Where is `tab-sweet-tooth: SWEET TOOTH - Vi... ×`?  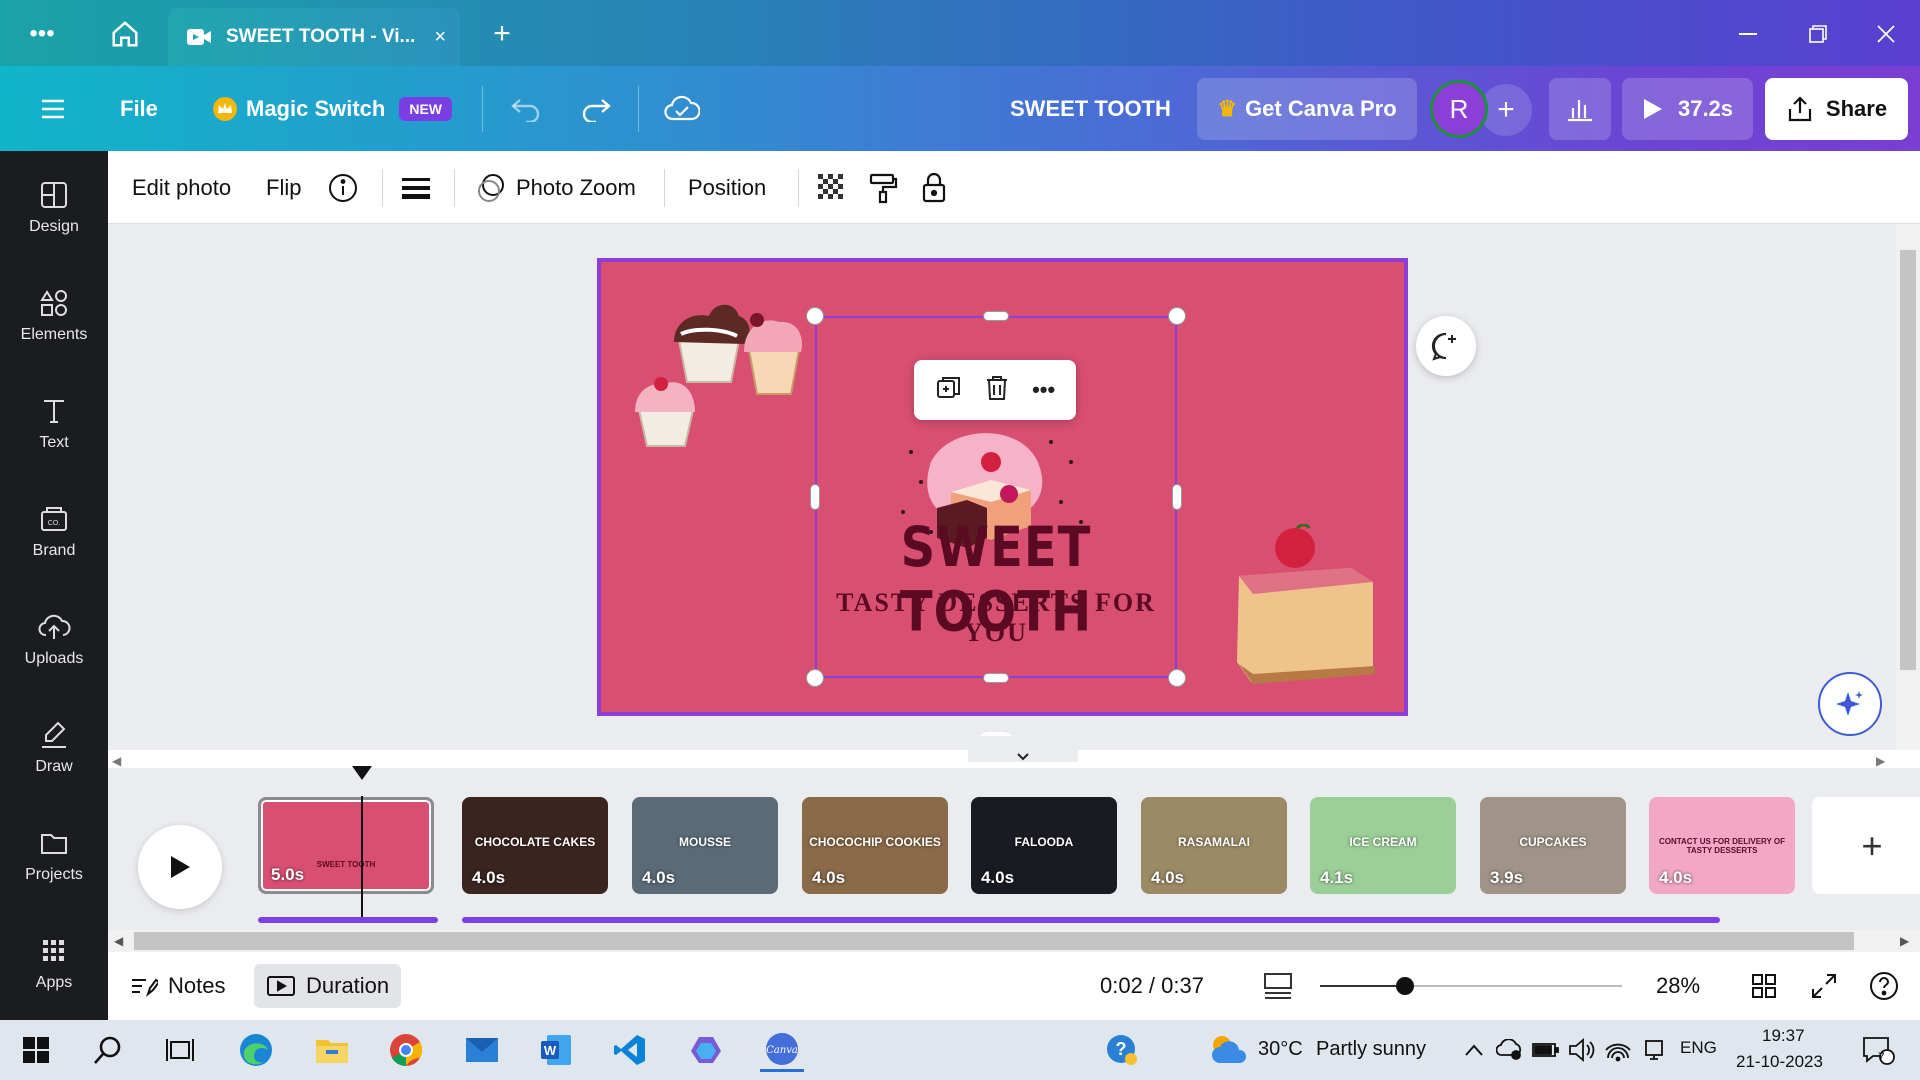 tab-sweet-tooth: SWEET TOOTH - Vi... × is located at coordinates (314, 37).